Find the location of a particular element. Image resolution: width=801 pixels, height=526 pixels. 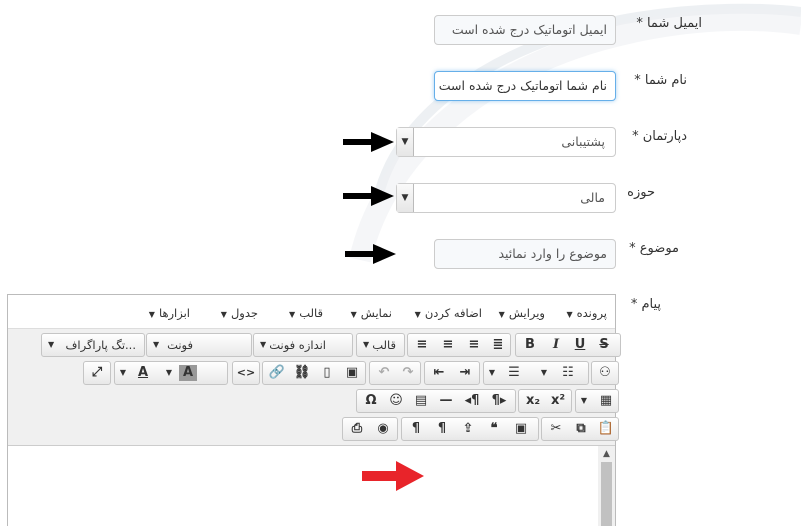

copy-icon: ⧉ is located at coordinates (581, 429).